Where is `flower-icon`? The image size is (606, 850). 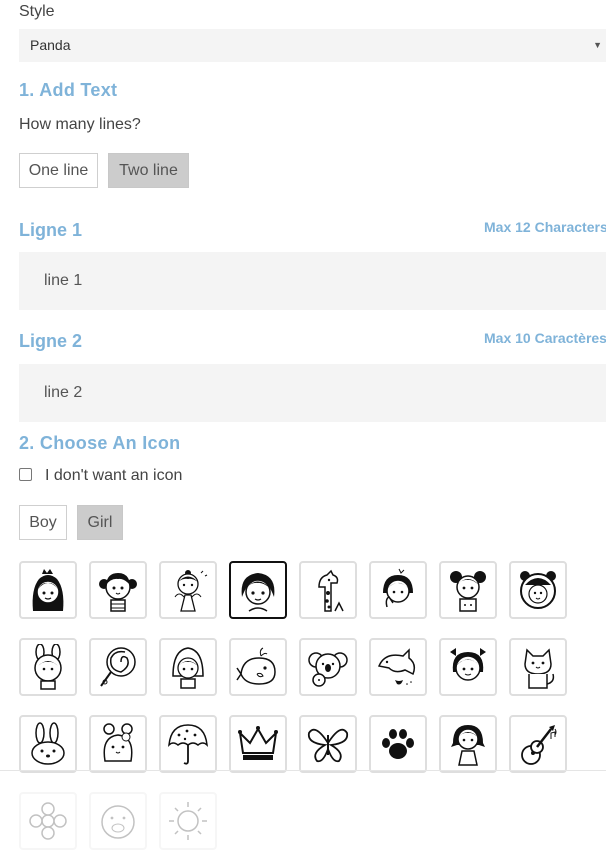 flower-icon is located at coordinates (48, 821).